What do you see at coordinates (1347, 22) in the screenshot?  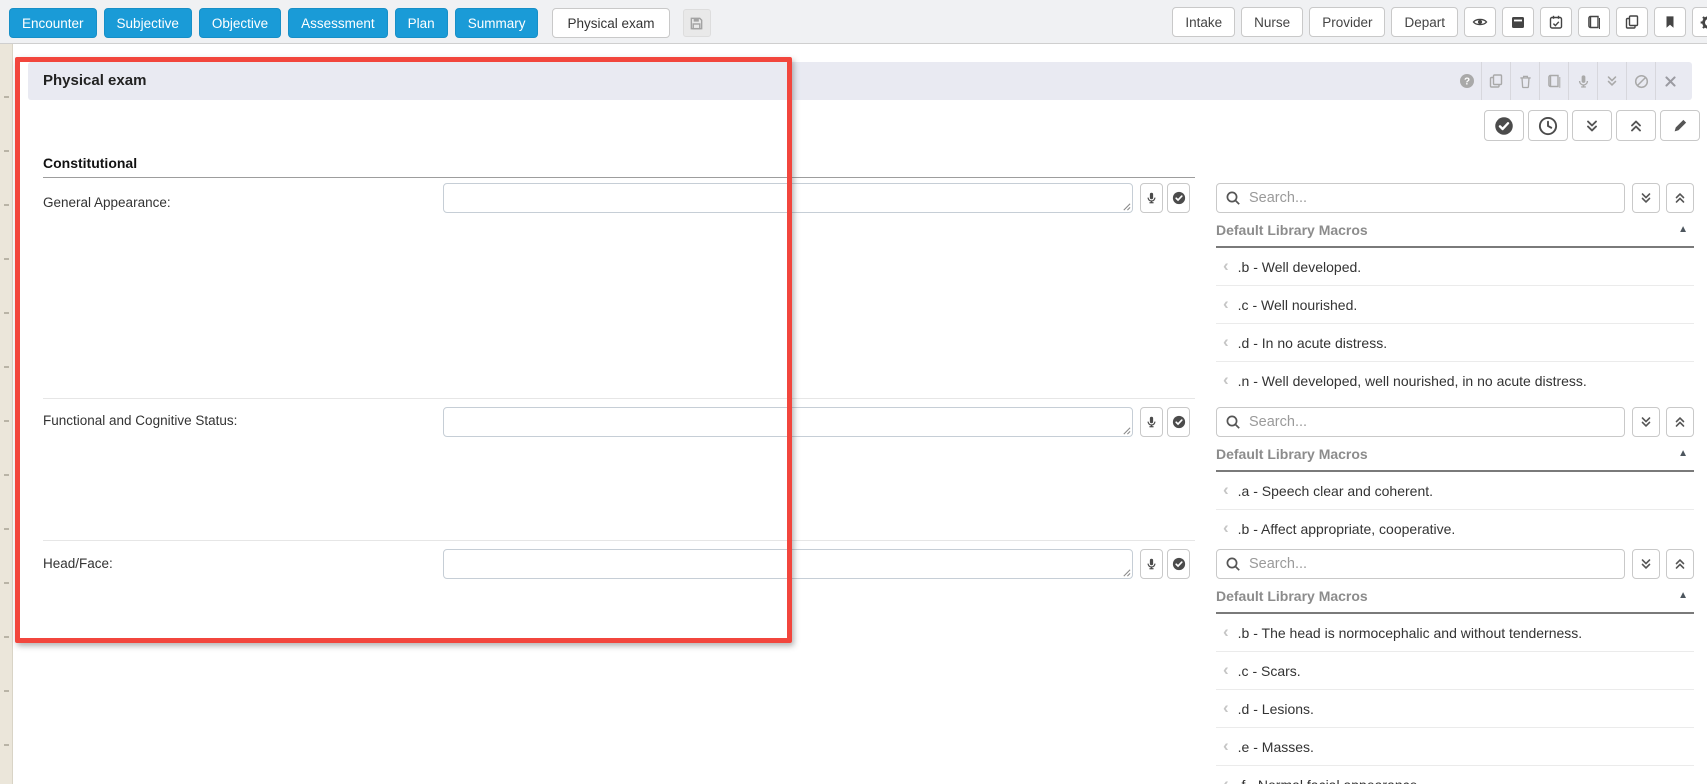 I see `provider-button: Provider` at bounding box center [1347, 22].